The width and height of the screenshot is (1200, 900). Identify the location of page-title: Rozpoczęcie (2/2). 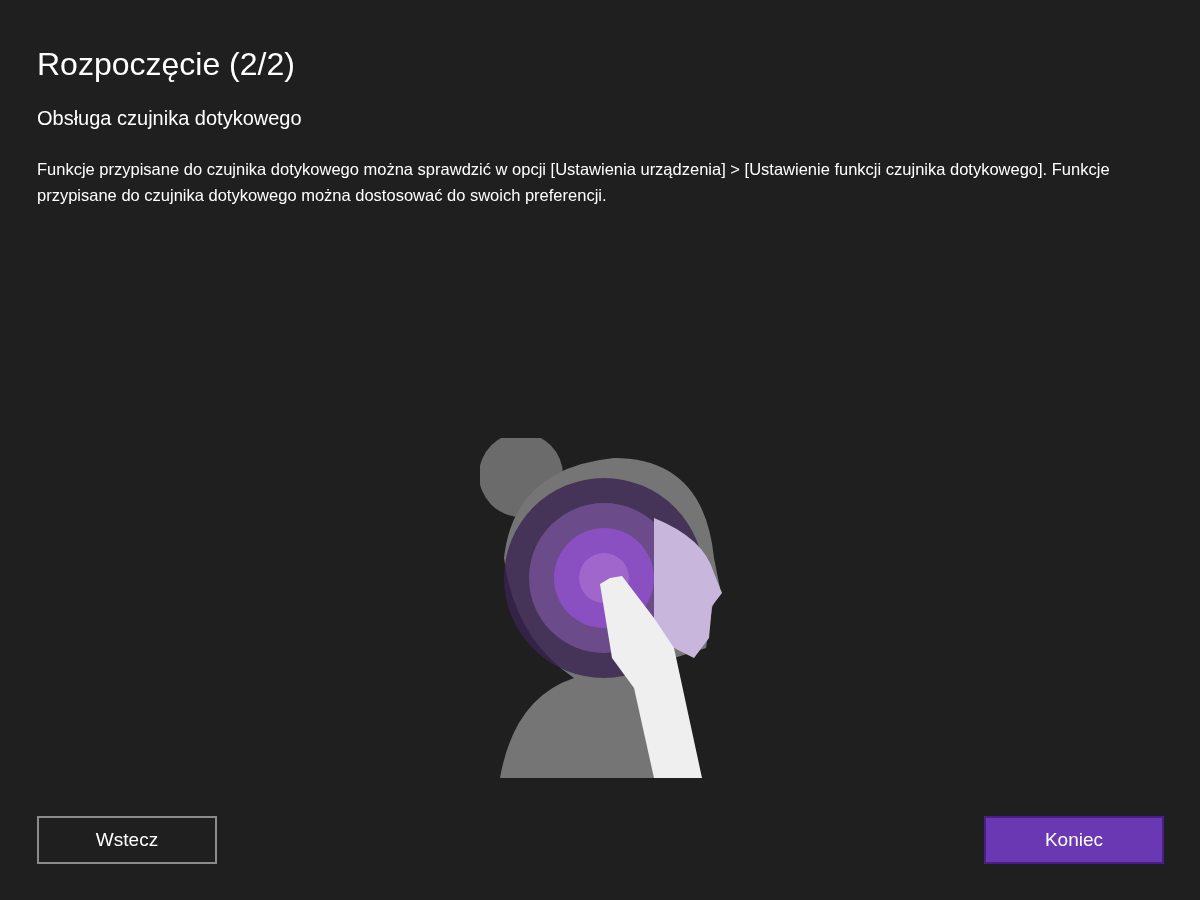
(166, 64).